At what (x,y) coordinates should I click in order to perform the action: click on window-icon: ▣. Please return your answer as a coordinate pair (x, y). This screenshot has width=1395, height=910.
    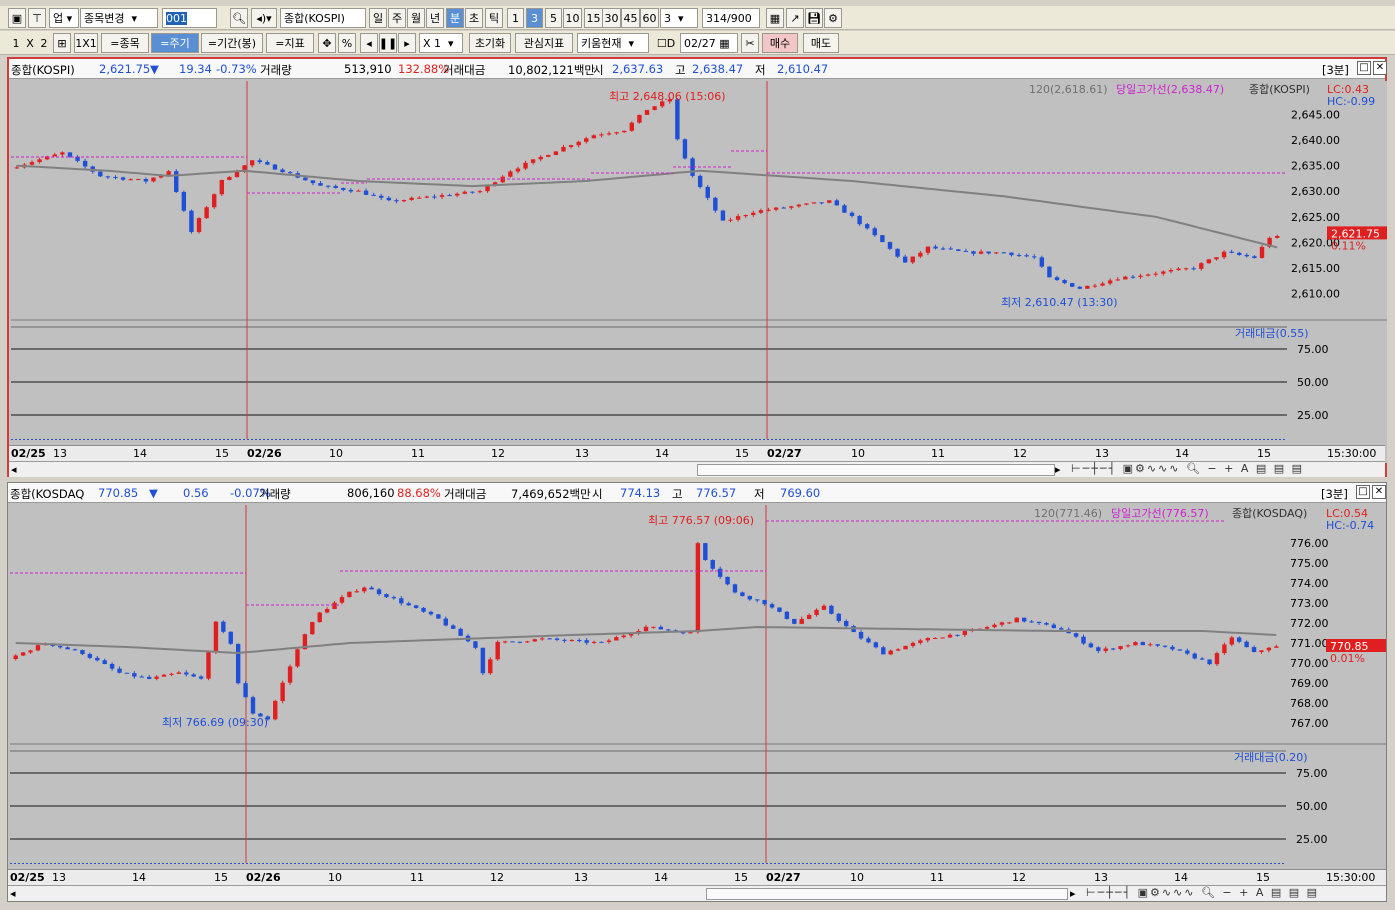
    Looking at the image, I should click on (17, 18).